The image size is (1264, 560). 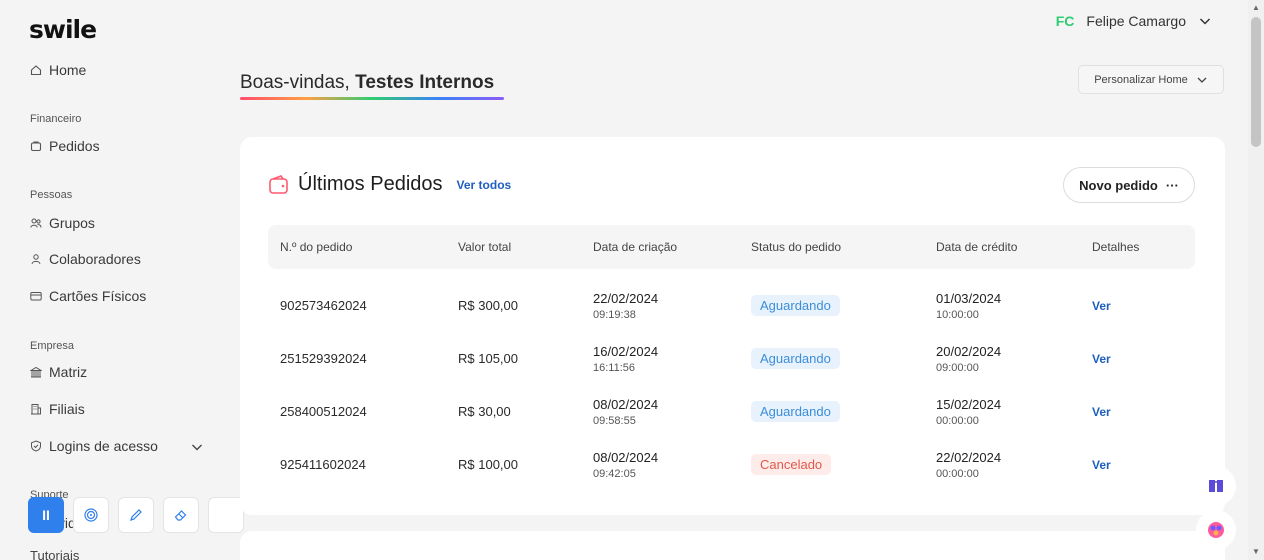 What do you see at coordinates (957, 367) in the screenshot?
I see `credit-time: 09:00:00` at bounding box center [957, 367].